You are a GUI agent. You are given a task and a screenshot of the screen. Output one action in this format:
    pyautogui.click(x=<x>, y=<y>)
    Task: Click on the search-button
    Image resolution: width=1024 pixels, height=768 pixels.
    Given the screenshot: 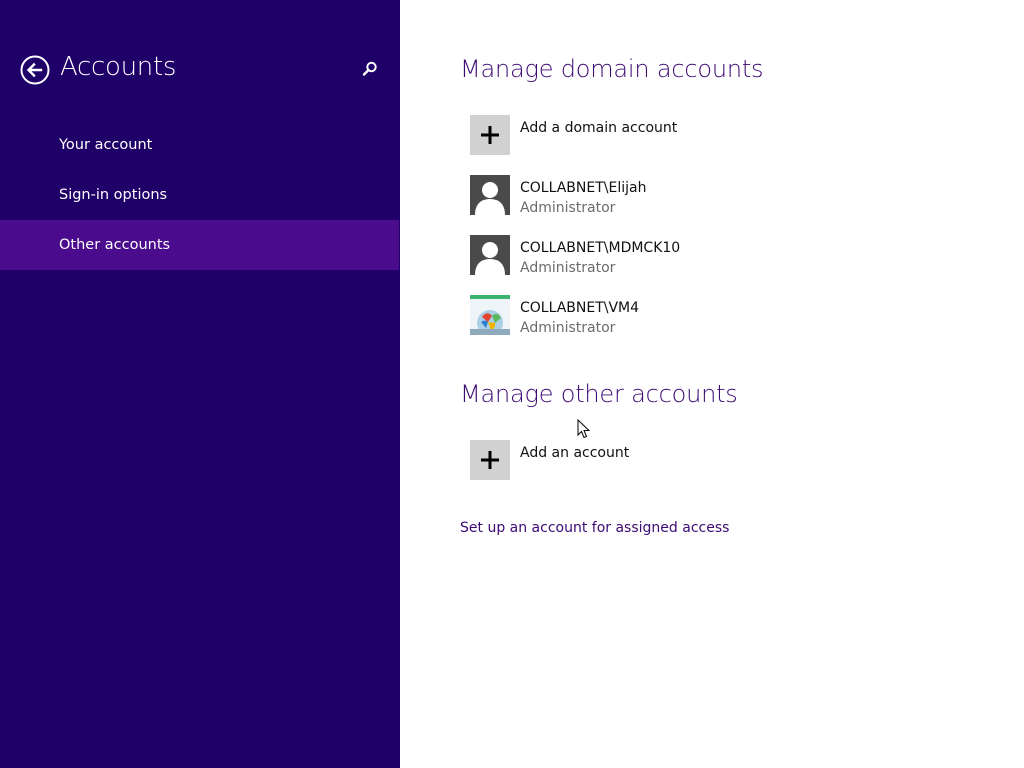 What is the action you would take?
    pyautogui.click(x=370, y=69)
    